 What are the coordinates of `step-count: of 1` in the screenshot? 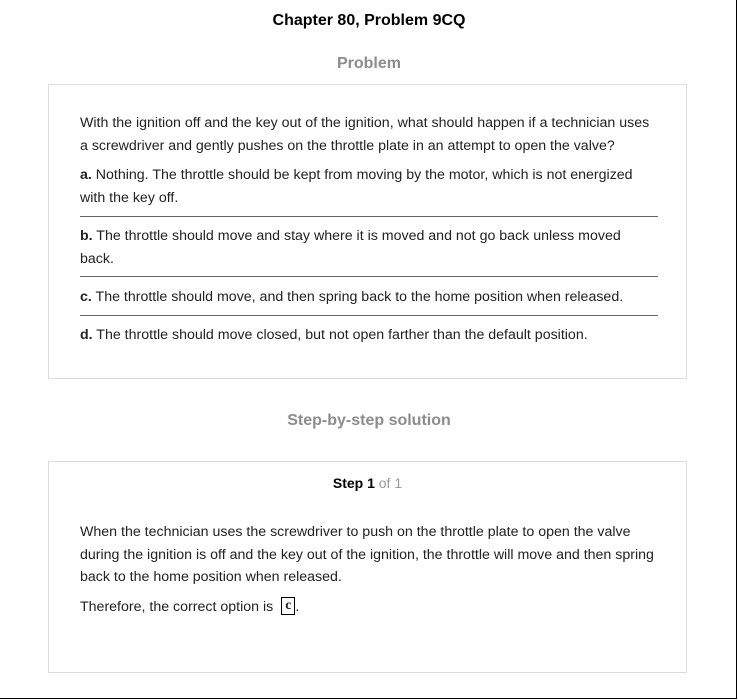 It's located at (388, 483).